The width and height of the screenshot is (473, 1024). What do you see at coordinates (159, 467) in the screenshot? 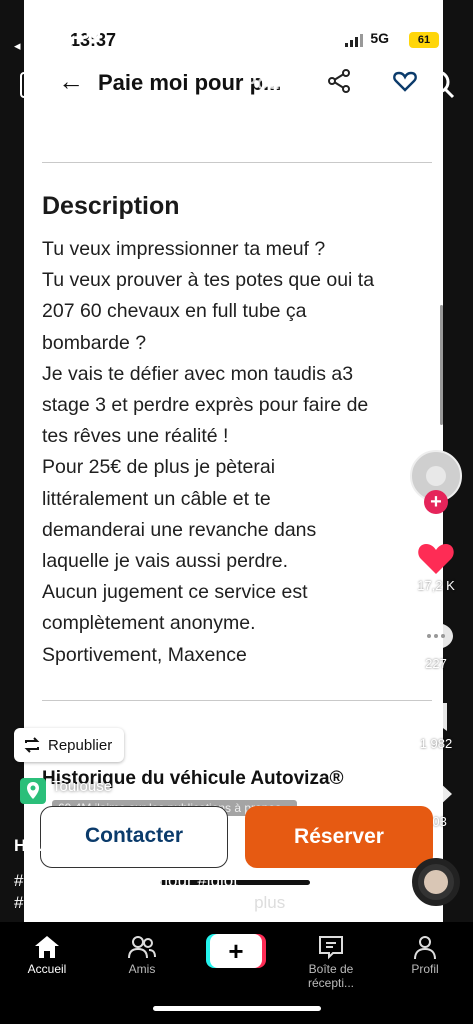
I see `description-line: Pour 25€ de plus je pèterai` at bounding box center [159, 467].